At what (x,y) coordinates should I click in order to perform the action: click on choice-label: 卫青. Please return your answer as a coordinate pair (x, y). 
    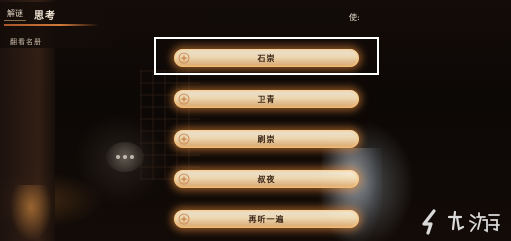
    Looking at the image, I should click on (266, 99).